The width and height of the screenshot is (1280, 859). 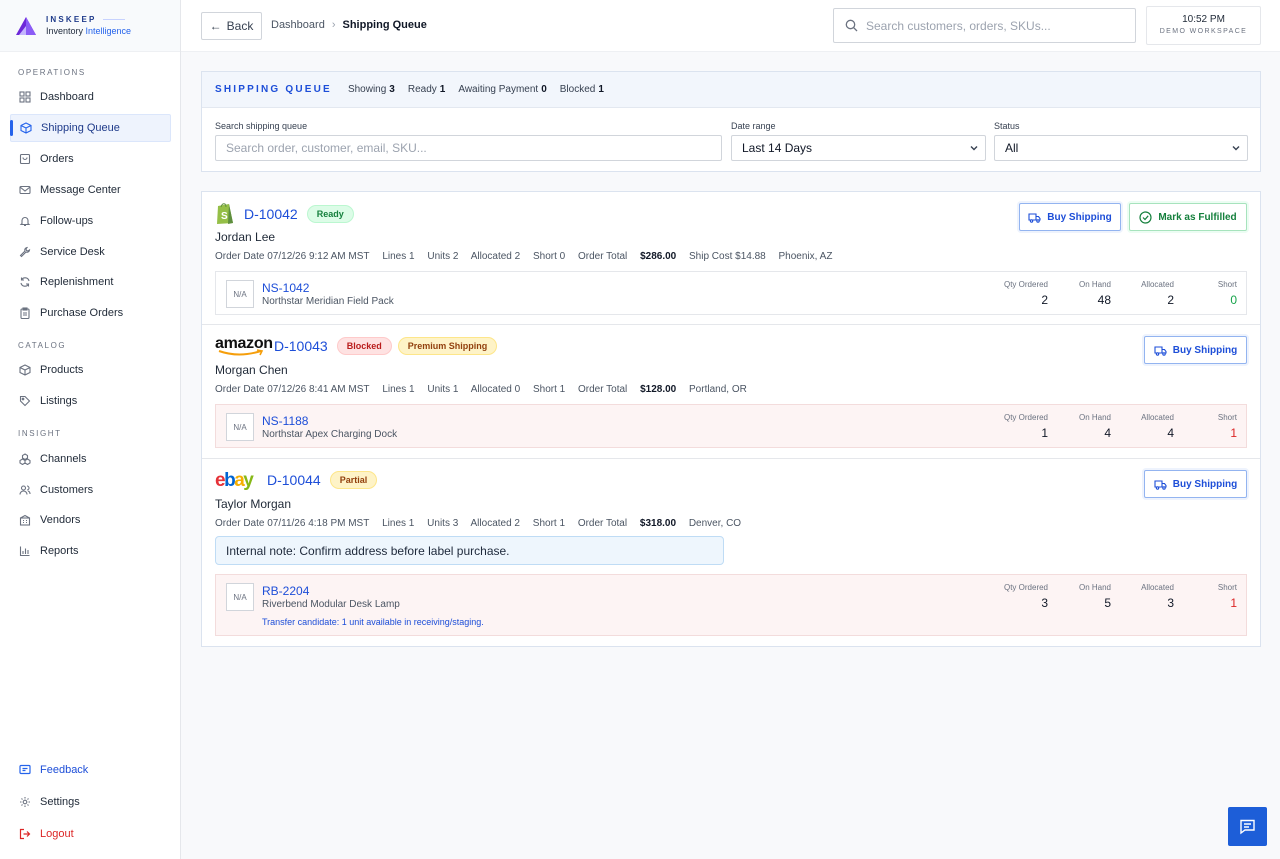 I want to click on nav-section-catalog: CATALOG, so click(x=42, y=345).